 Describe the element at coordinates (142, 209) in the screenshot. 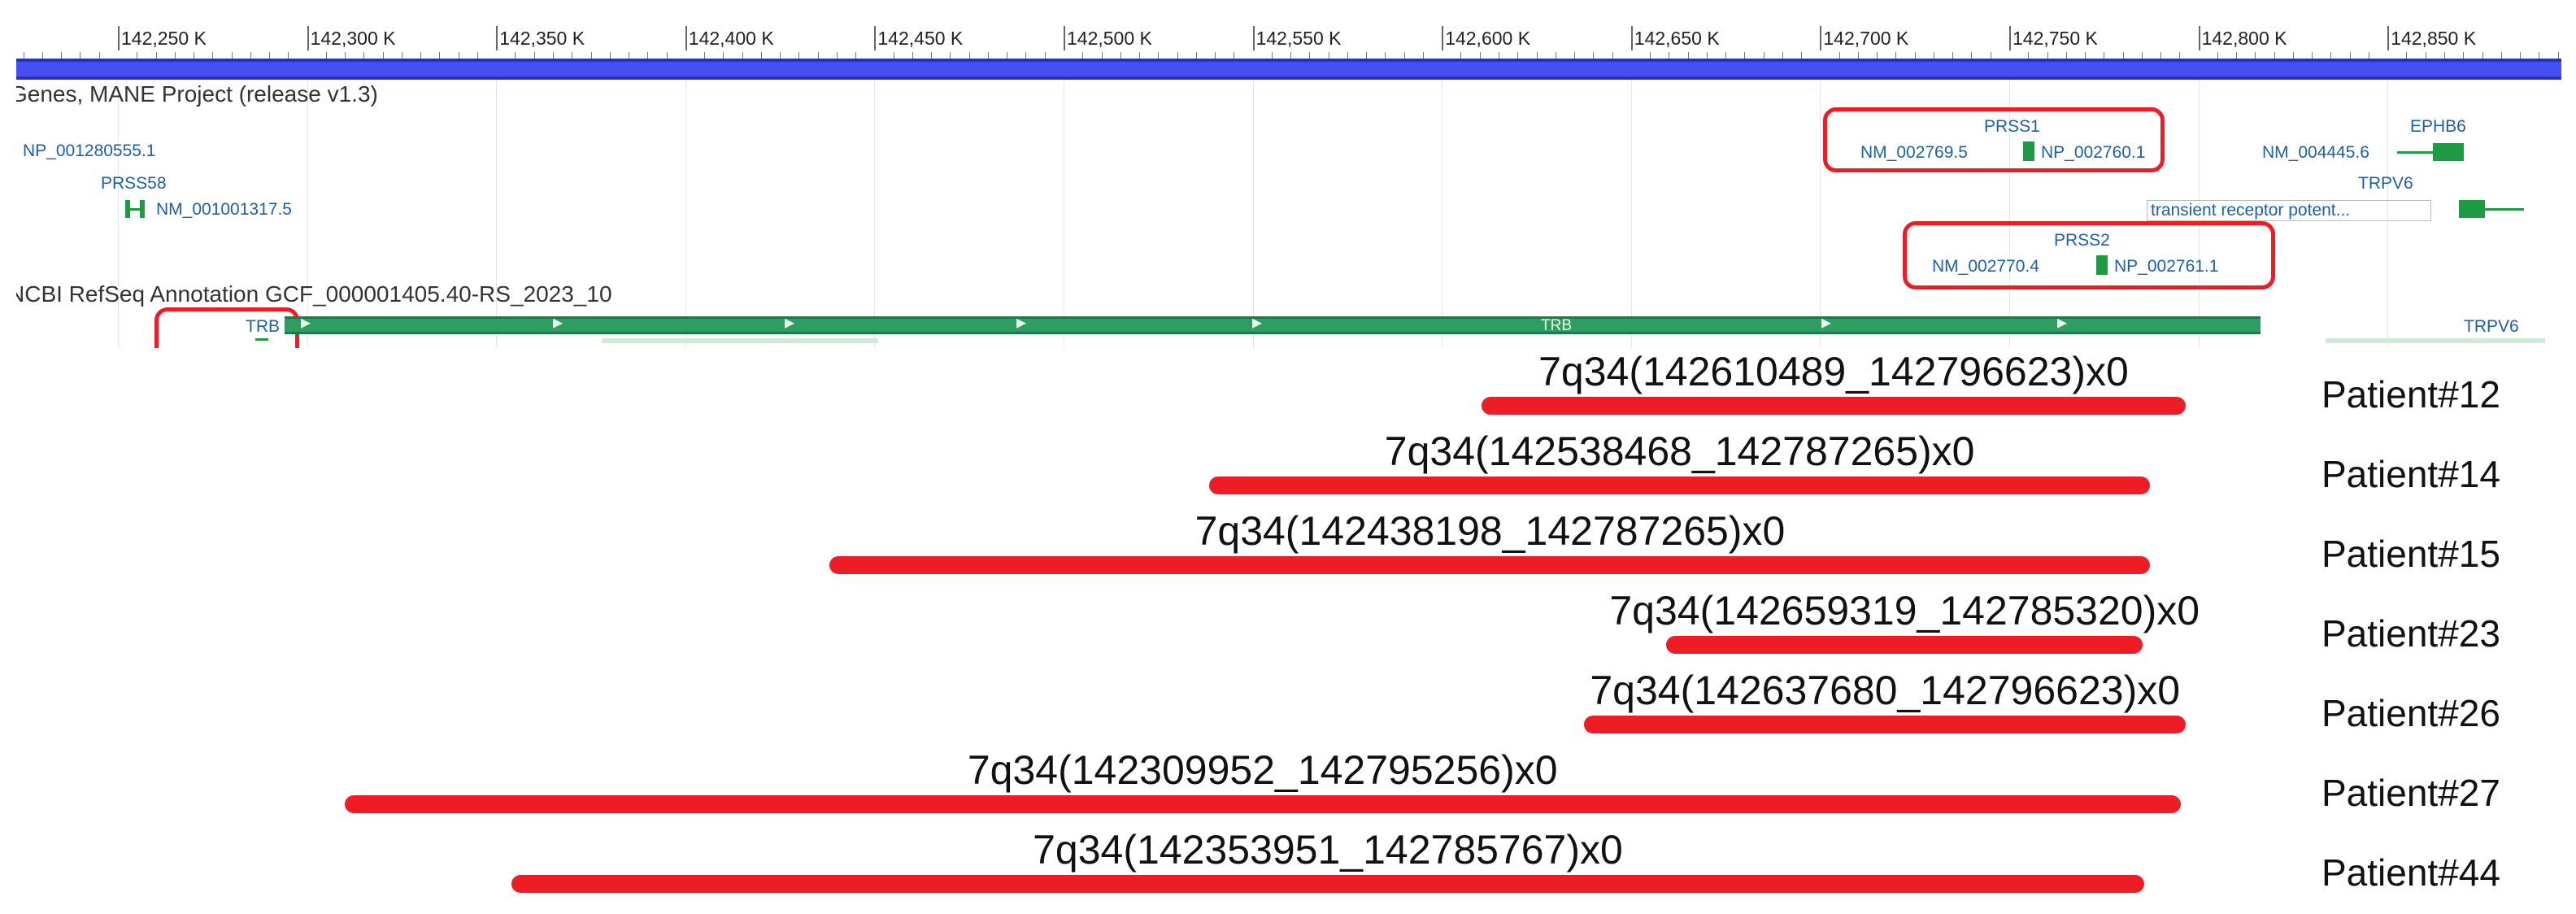

I see `prss58-exon` at that location.